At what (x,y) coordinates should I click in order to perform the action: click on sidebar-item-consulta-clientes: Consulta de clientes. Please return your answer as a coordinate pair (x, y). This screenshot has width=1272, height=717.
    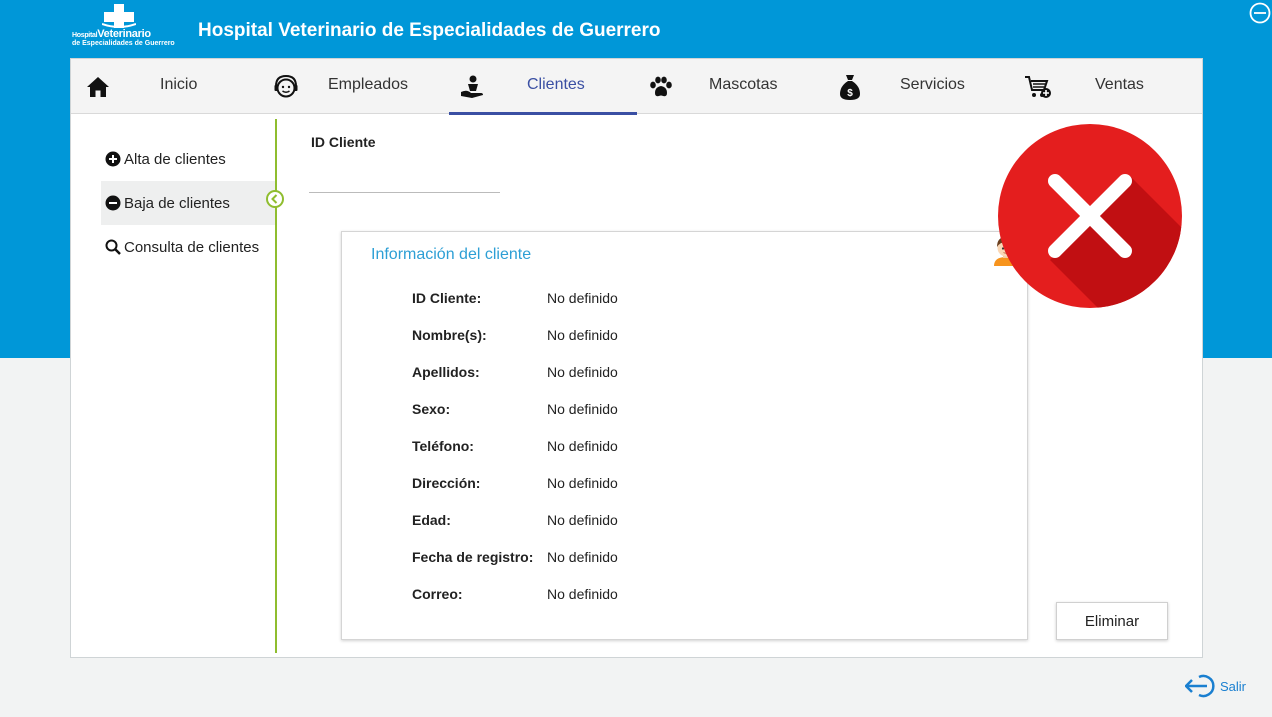
    Looking at the image, I should click on (188, 247).